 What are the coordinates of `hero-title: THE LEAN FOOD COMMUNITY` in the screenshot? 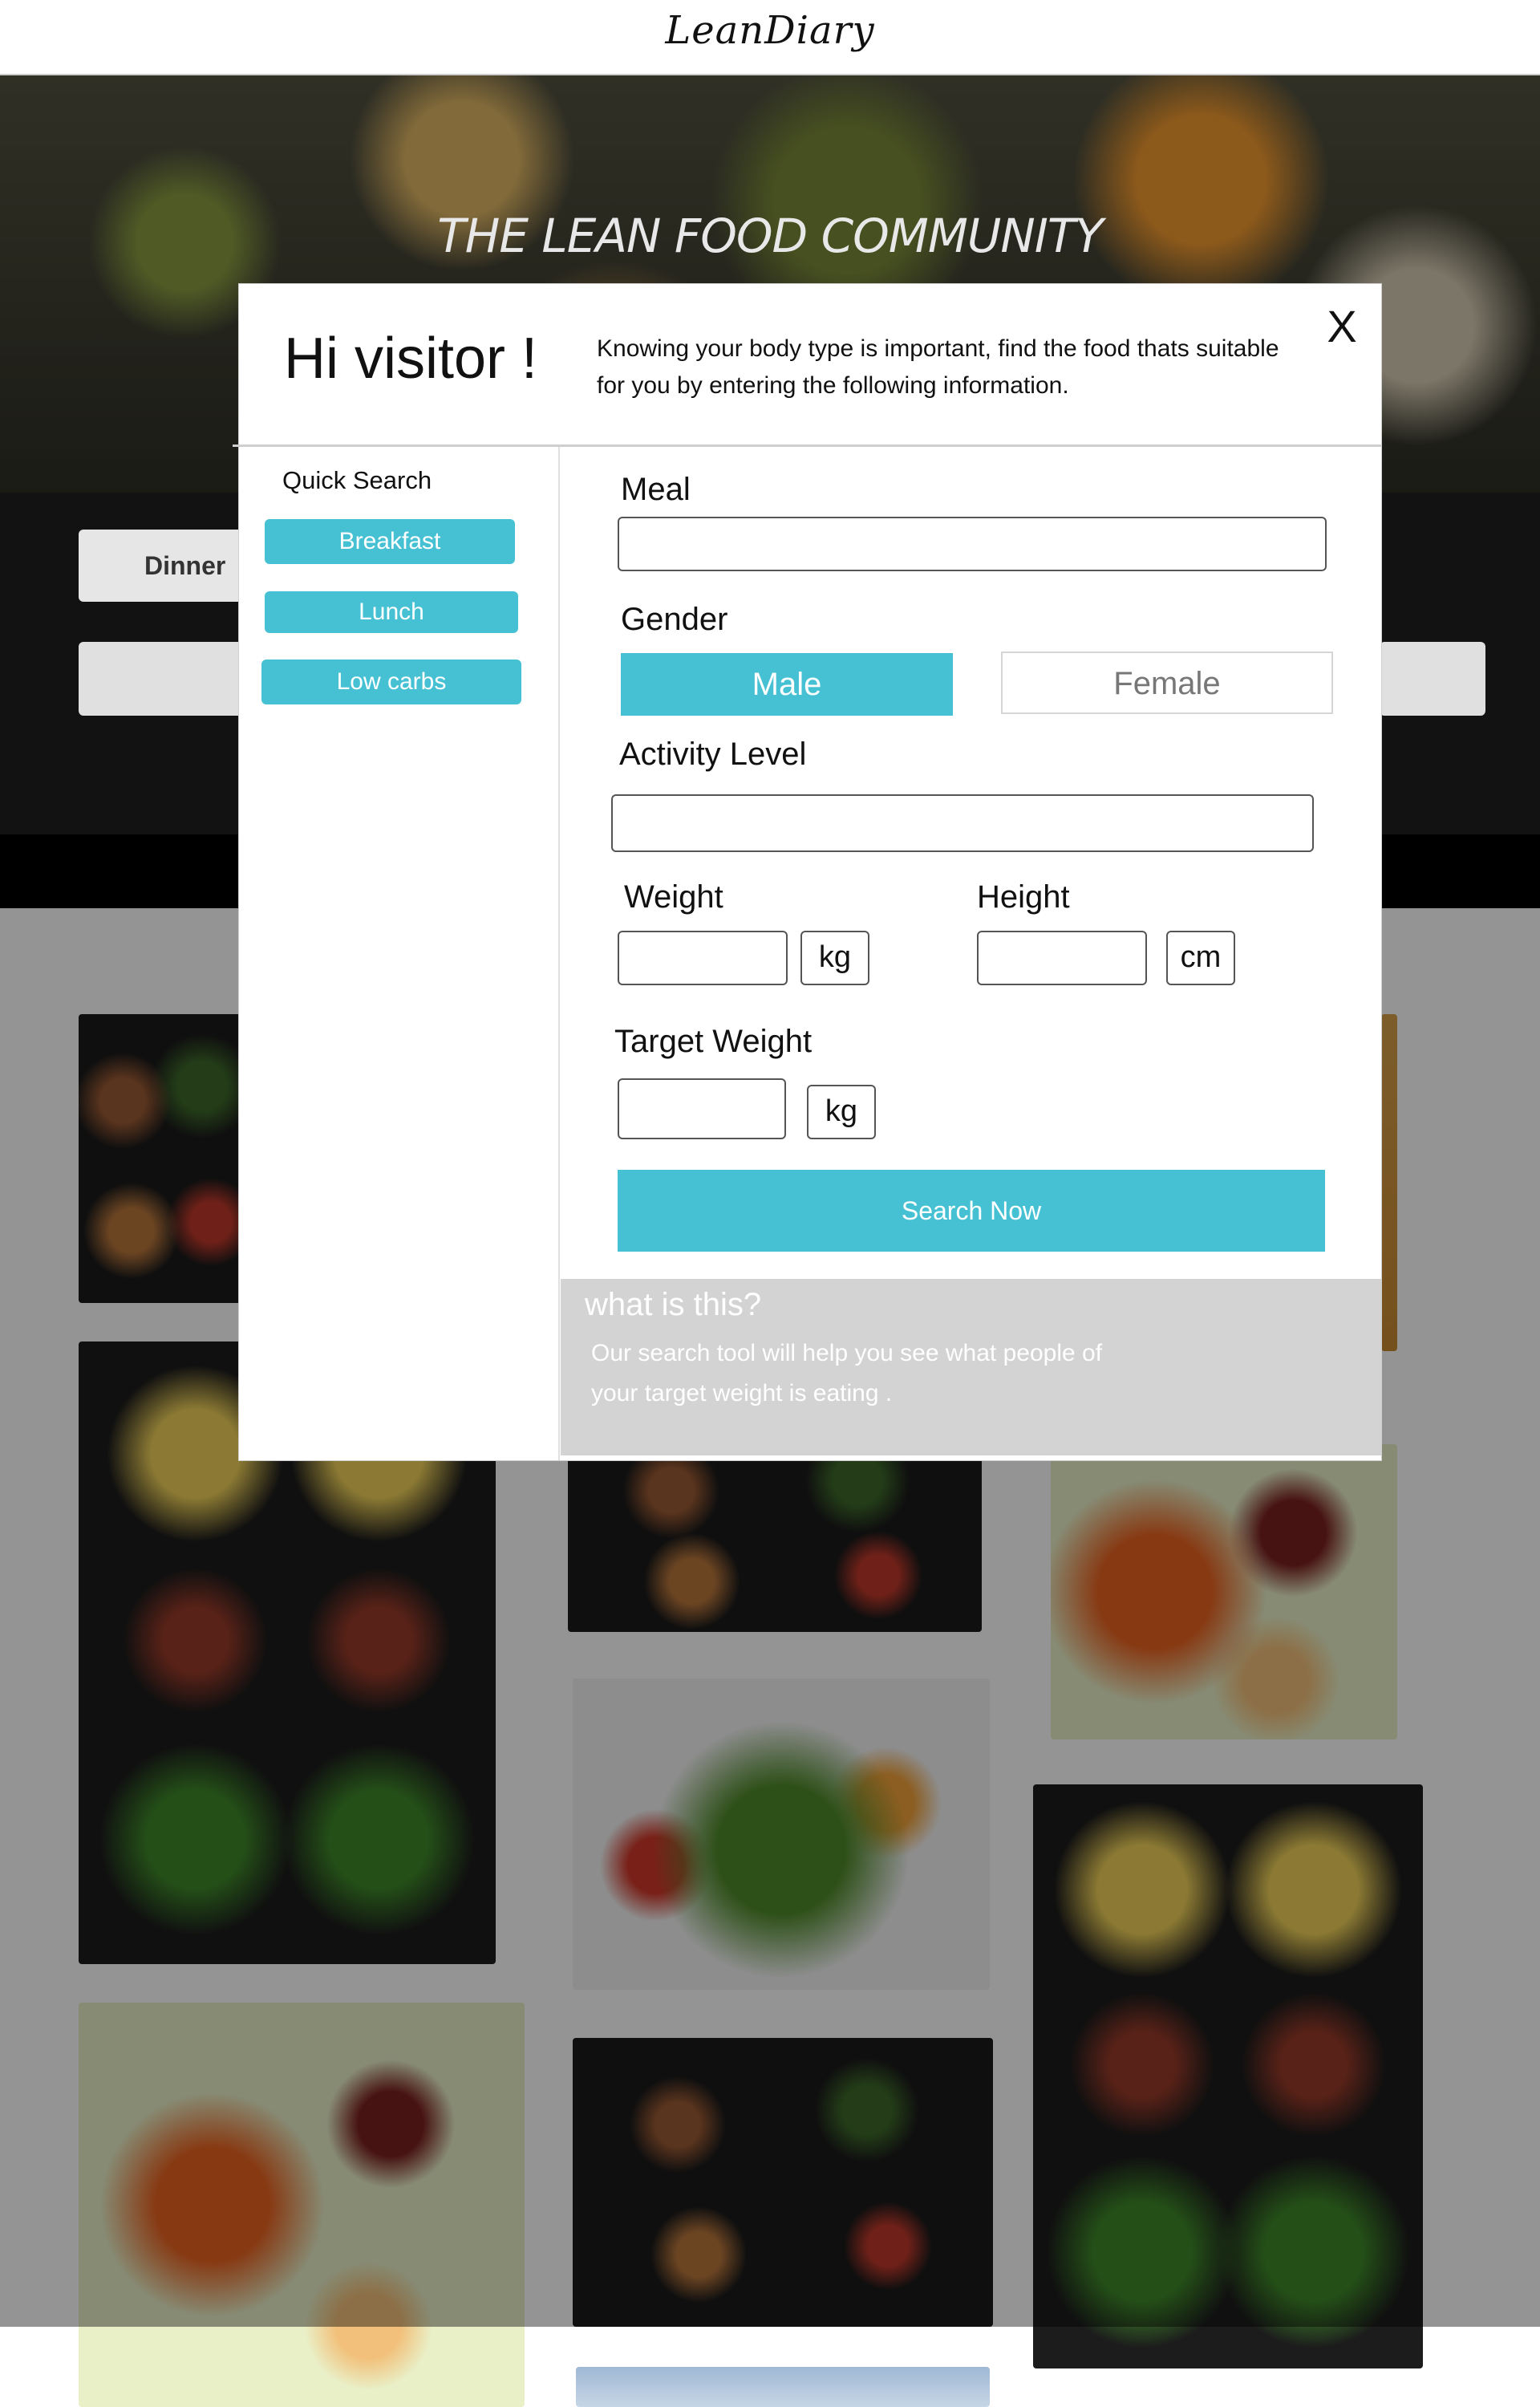 It's located at (770, 236).